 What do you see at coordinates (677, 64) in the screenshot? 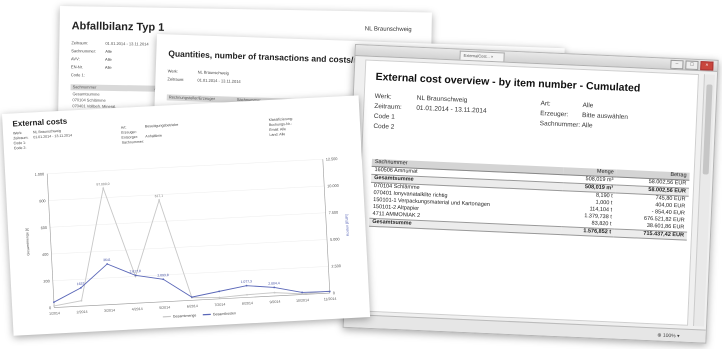
I see `minimize-button: –` at bounding box center [677, 64].